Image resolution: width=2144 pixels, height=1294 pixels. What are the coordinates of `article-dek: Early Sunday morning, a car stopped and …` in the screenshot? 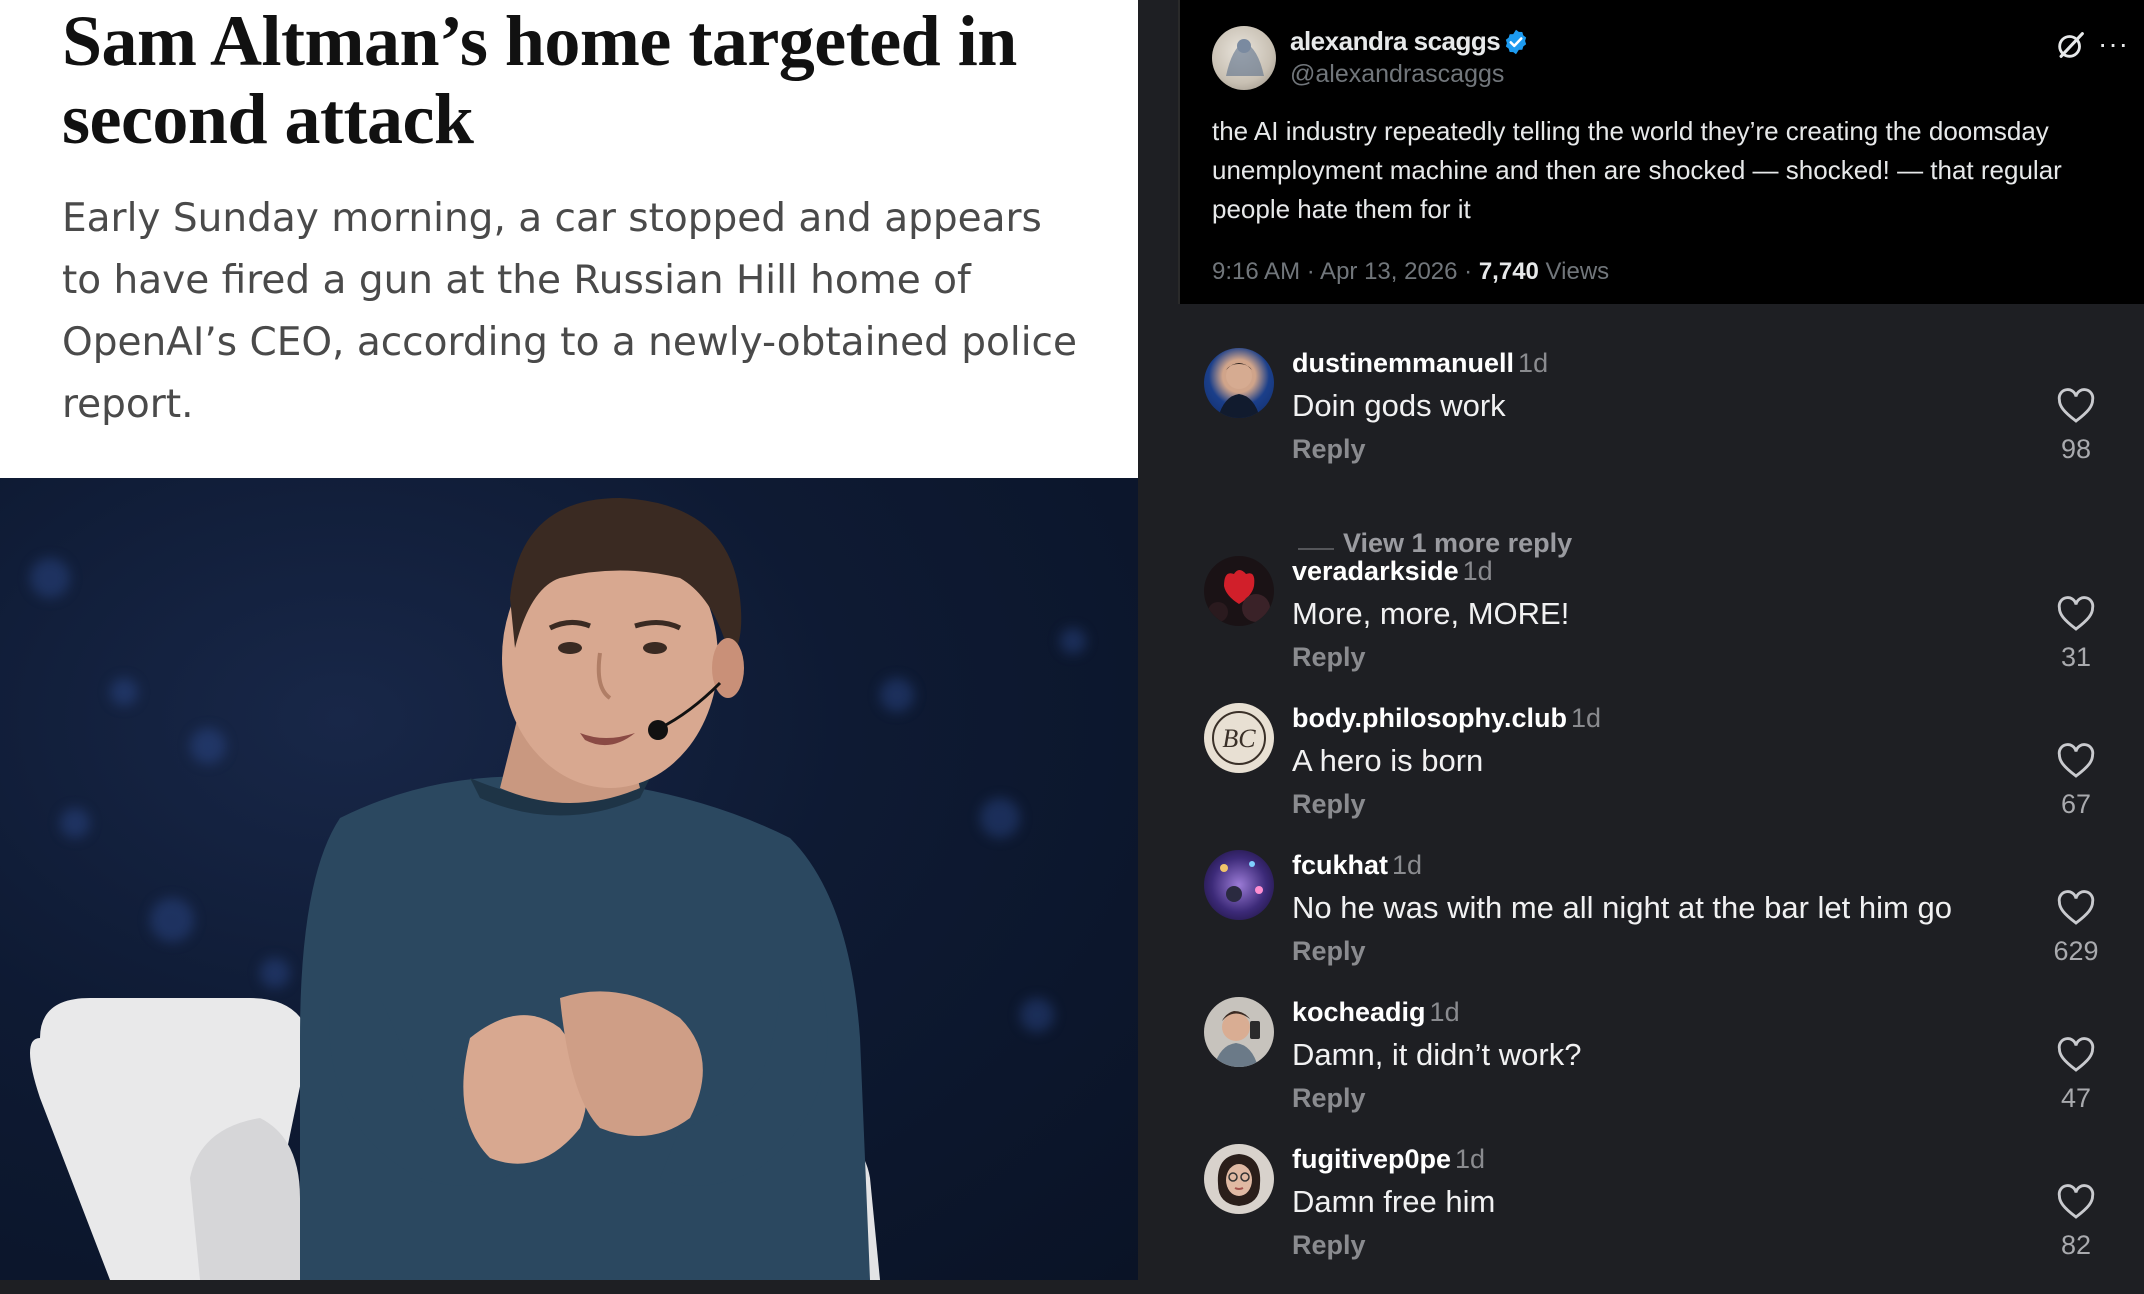 It's located at (569, 311).